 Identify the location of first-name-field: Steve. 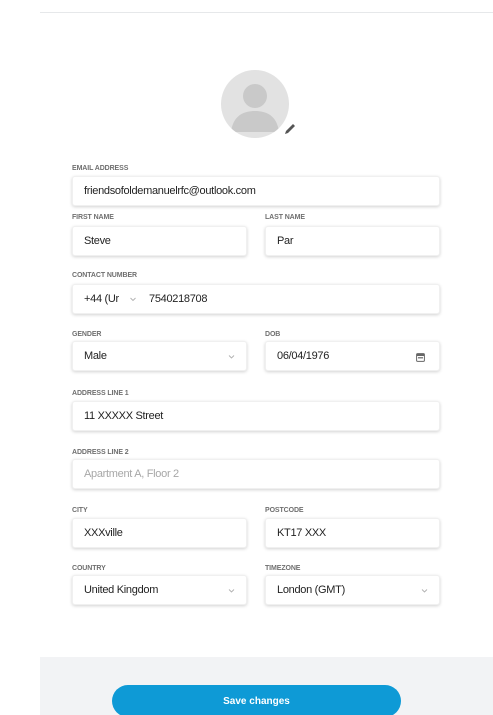
(159, 241).